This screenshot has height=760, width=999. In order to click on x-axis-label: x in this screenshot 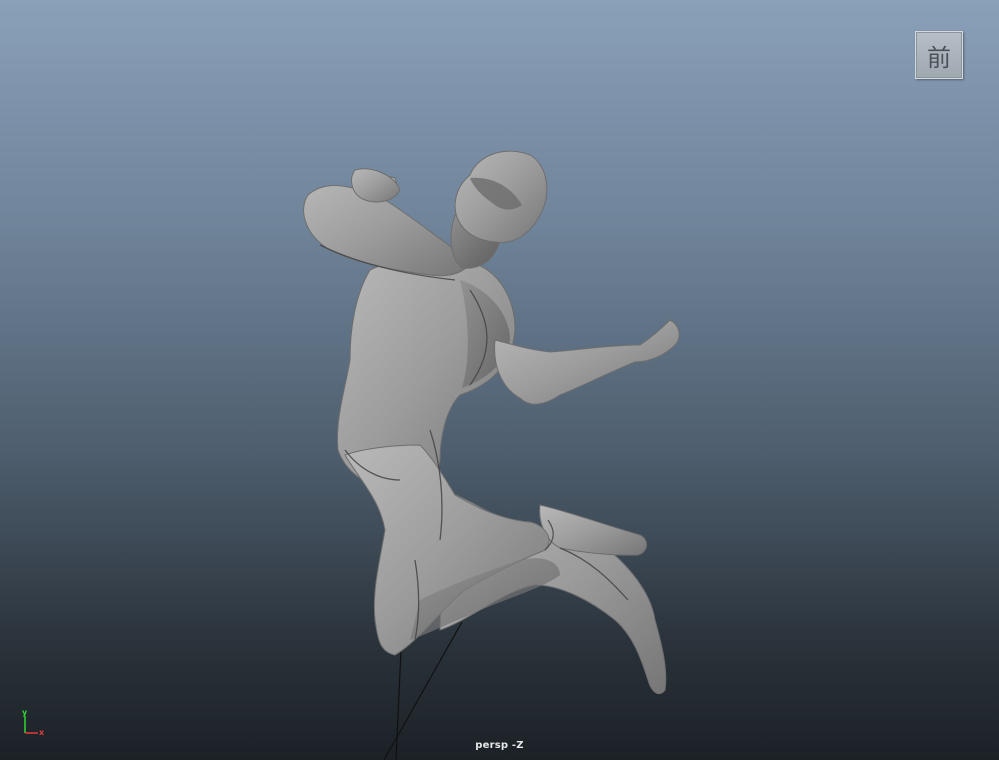, I will do `click(42, 732)`.